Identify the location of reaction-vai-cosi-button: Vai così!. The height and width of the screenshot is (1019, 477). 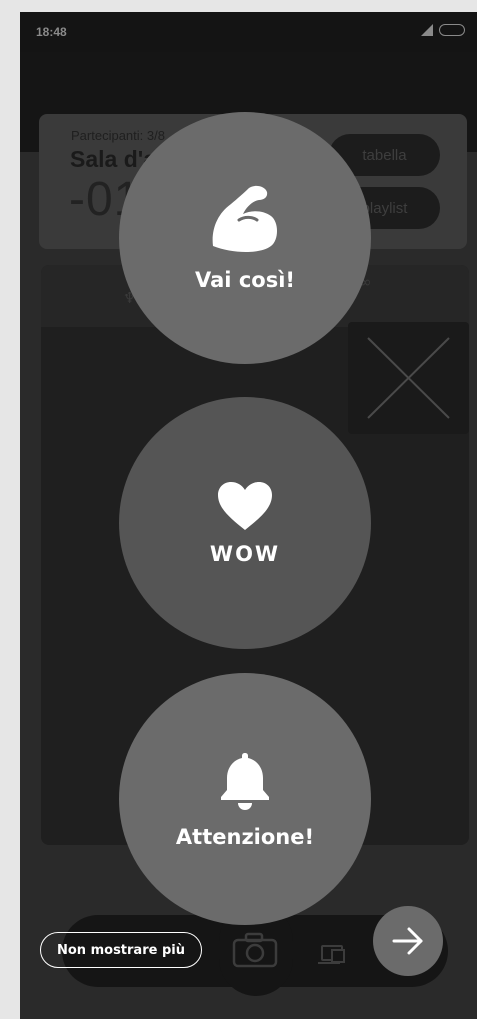
(245, 238).